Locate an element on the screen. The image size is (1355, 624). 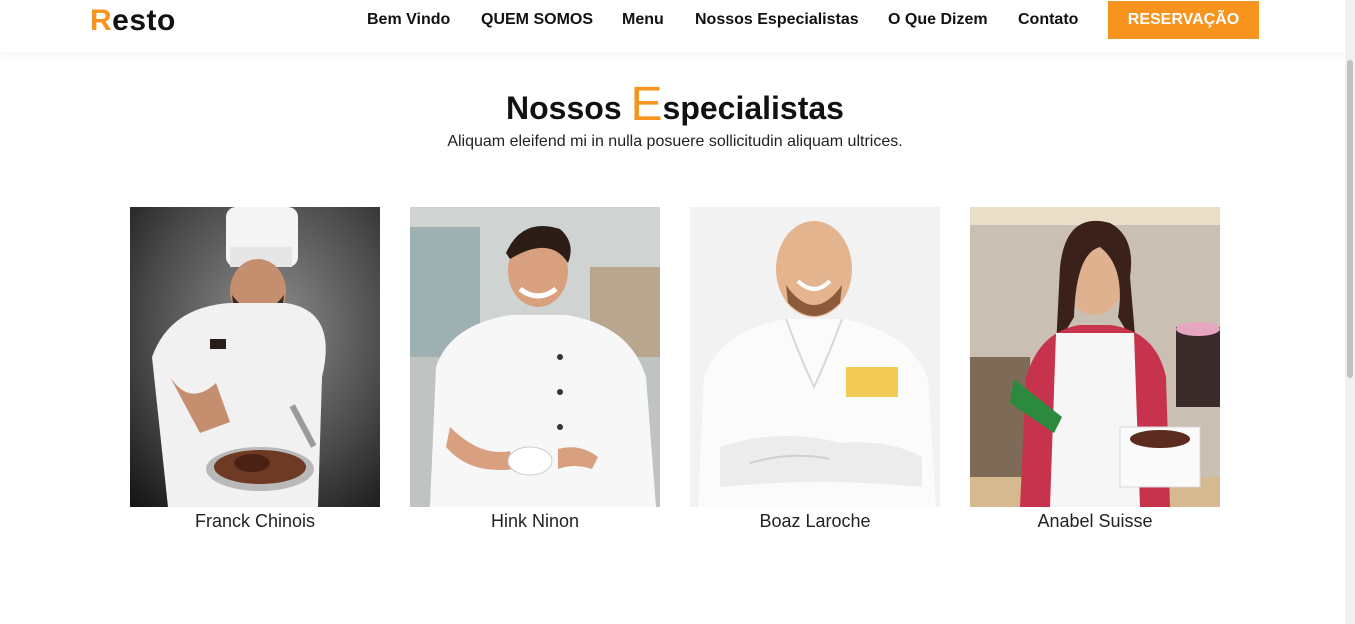
nav-link-bem-vindo: Bem Vindo is located at coordinates (408, 20).